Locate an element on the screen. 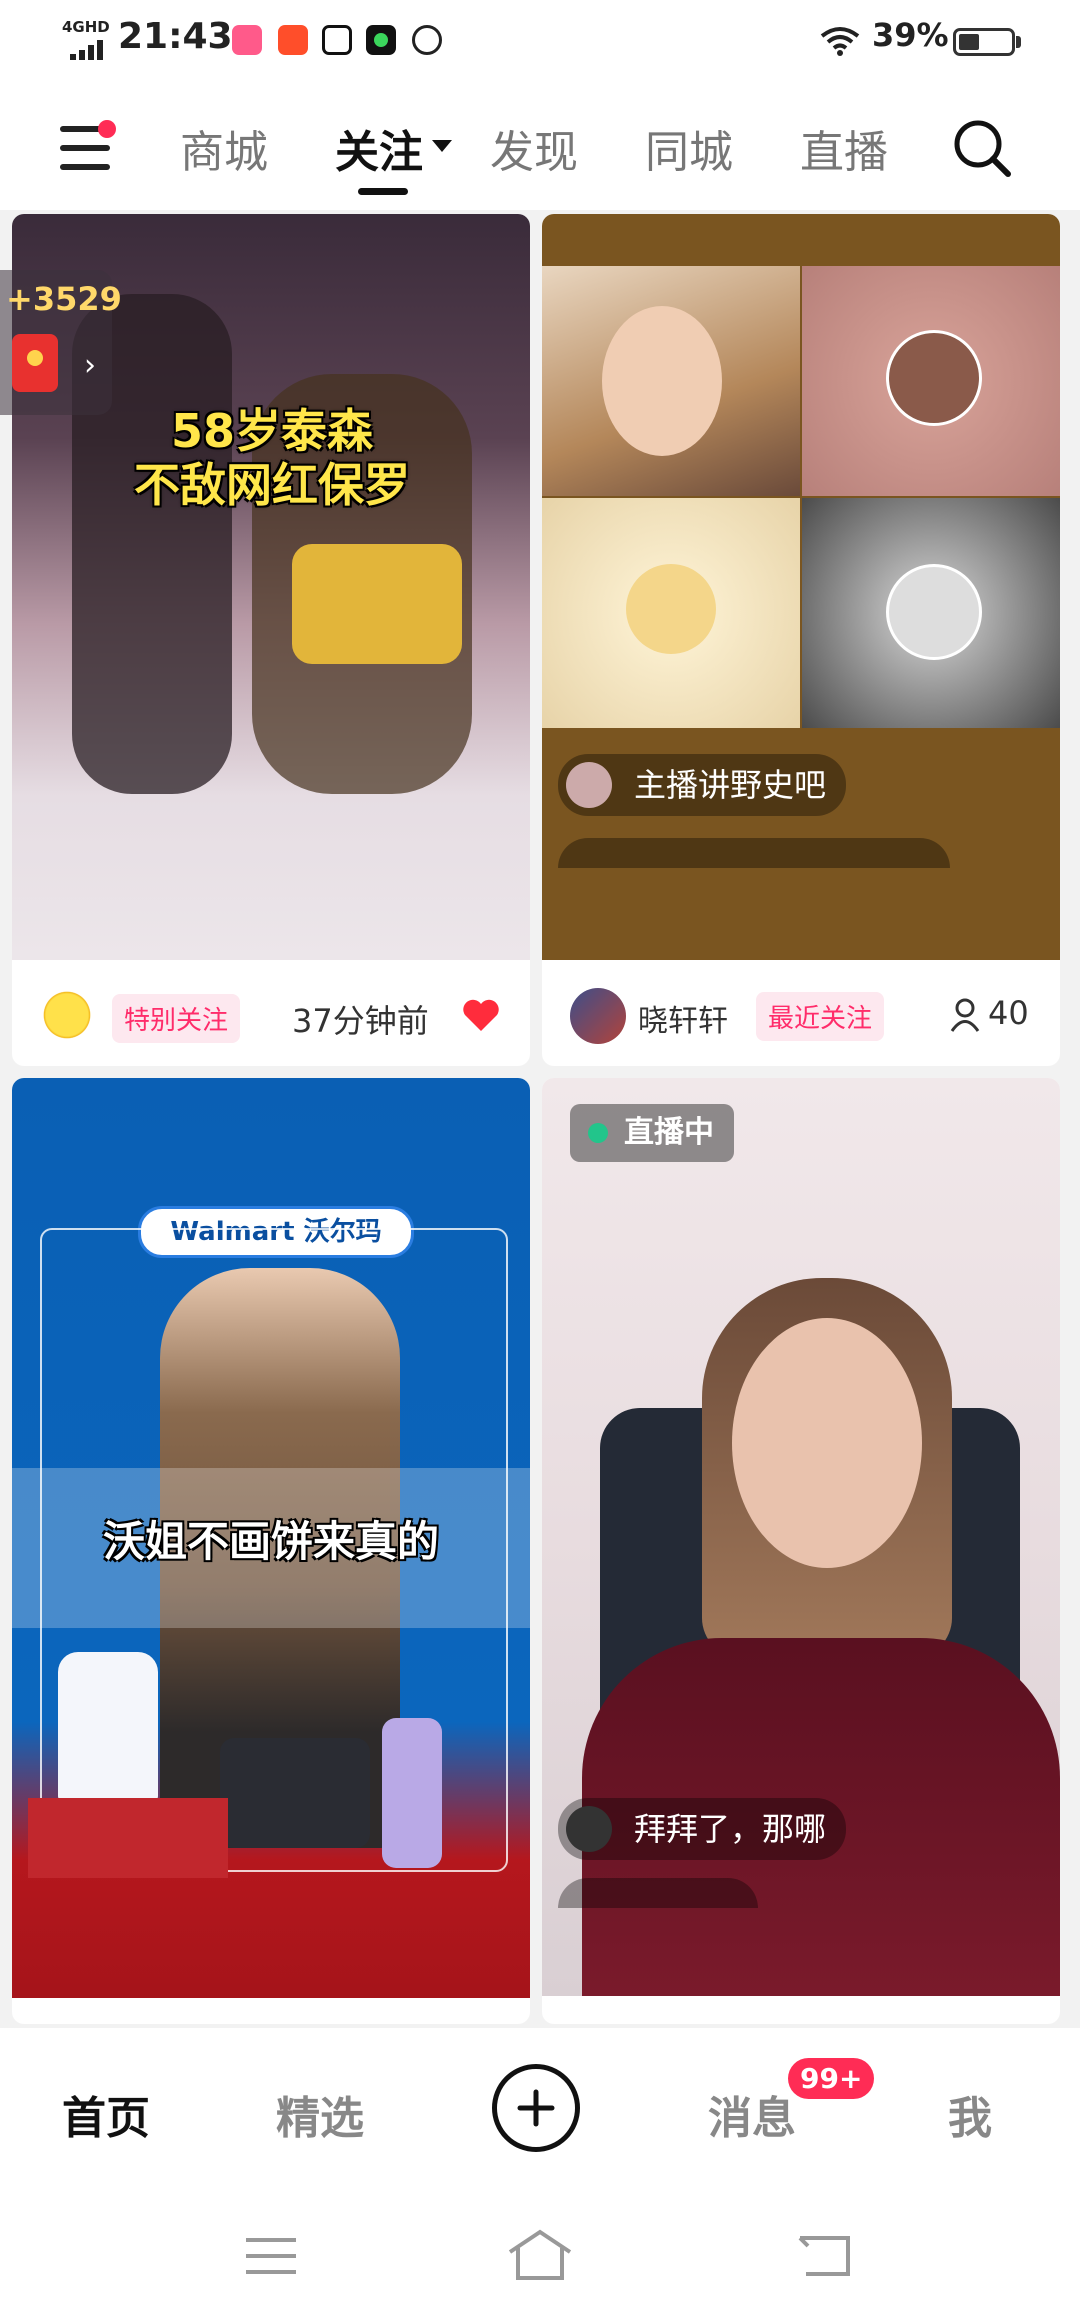 This screenshot has height=2316, width=1080. netease-icon is located at coordinates (427, 40).